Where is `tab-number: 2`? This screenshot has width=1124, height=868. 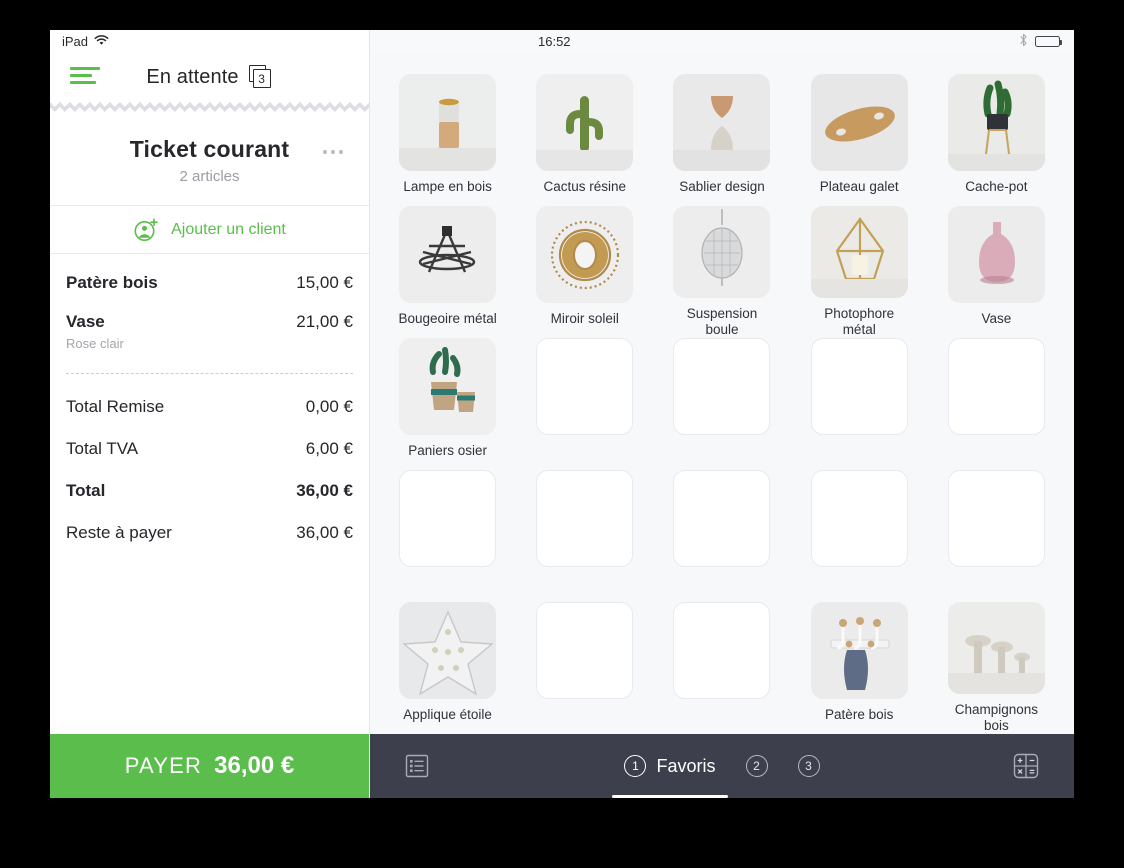
tab-number: 2 is located at coordinates (756, 766).